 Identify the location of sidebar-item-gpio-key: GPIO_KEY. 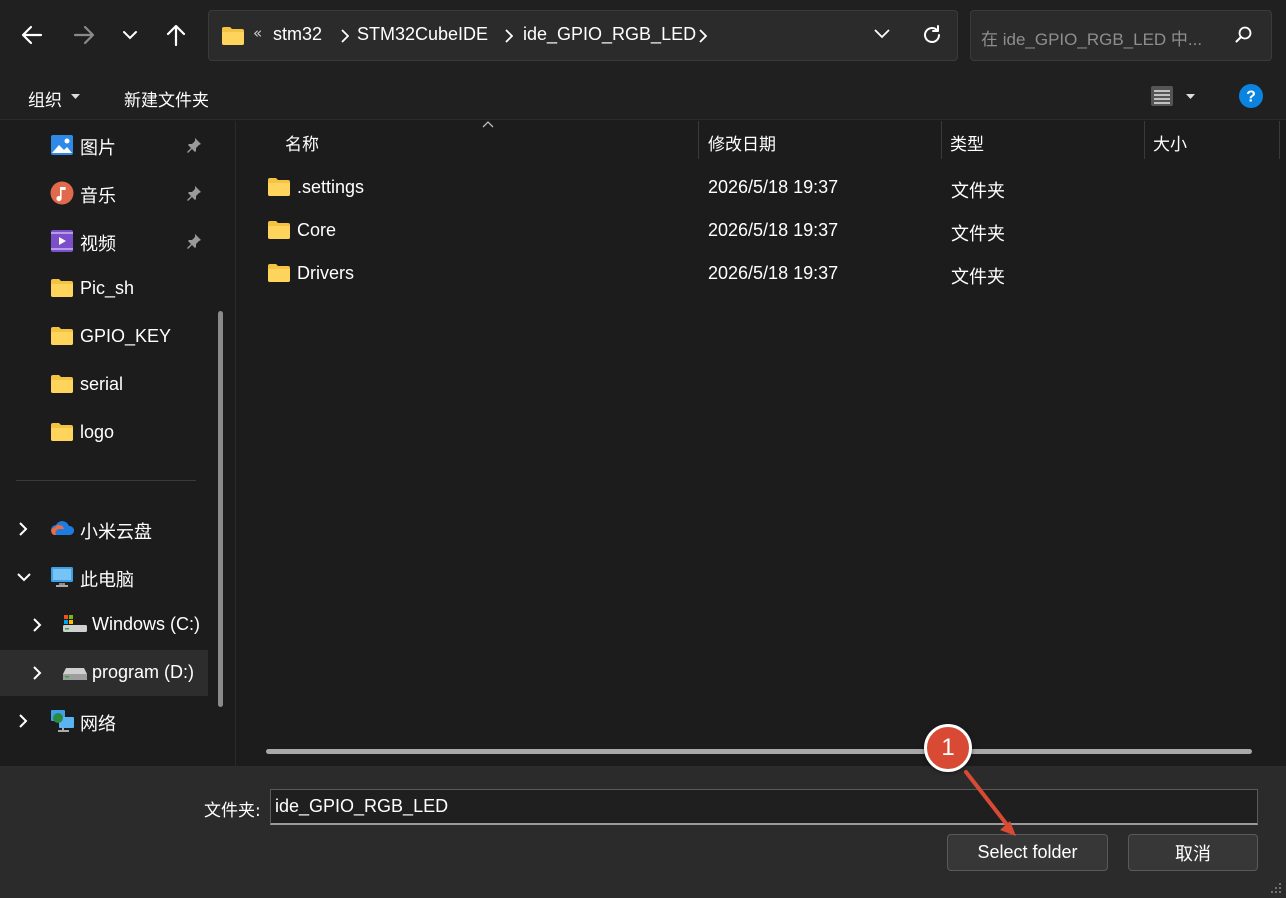
(104, 337).